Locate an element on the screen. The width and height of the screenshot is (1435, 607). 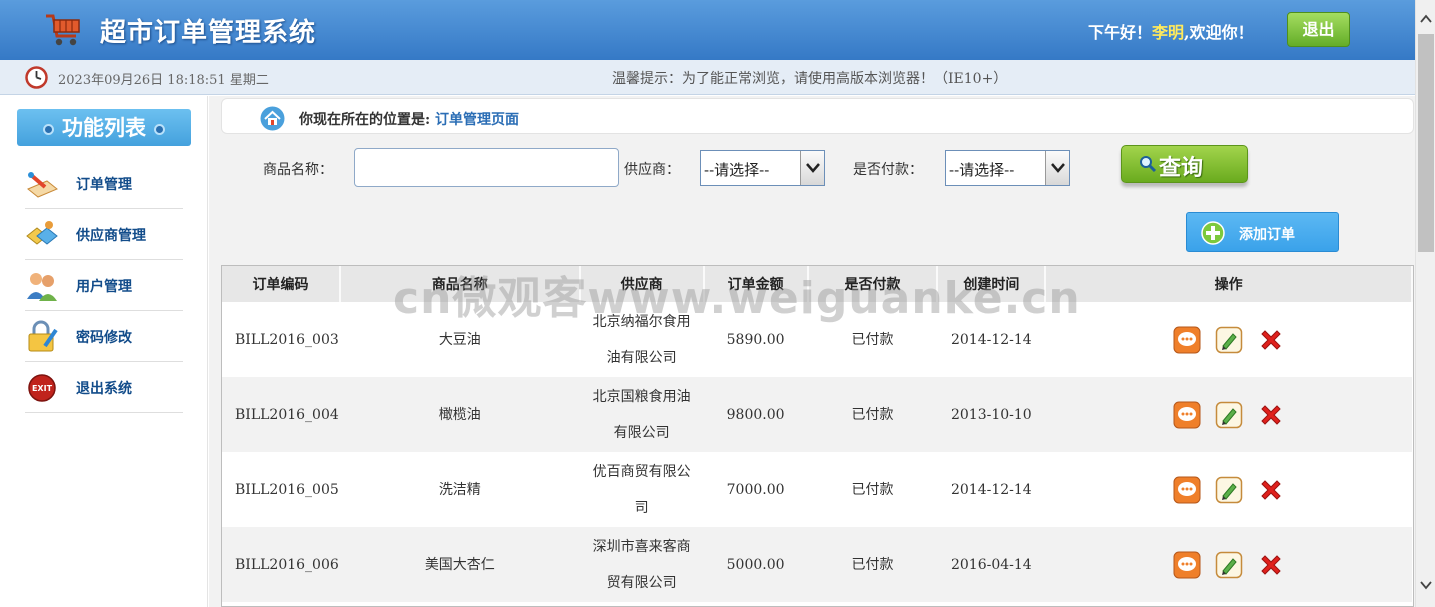
breadcrumb: 你现在所在的位置是: 订单管理页面 is located at coordinates (817, 116).